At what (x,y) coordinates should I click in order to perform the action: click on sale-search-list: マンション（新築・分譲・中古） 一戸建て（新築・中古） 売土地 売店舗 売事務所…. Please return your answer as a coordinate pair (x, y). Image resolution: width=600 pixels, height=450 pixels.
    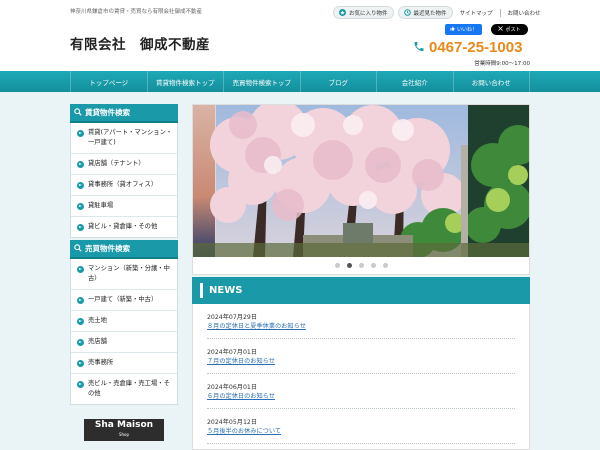
    Looking at the image, I should click on (124, 332).